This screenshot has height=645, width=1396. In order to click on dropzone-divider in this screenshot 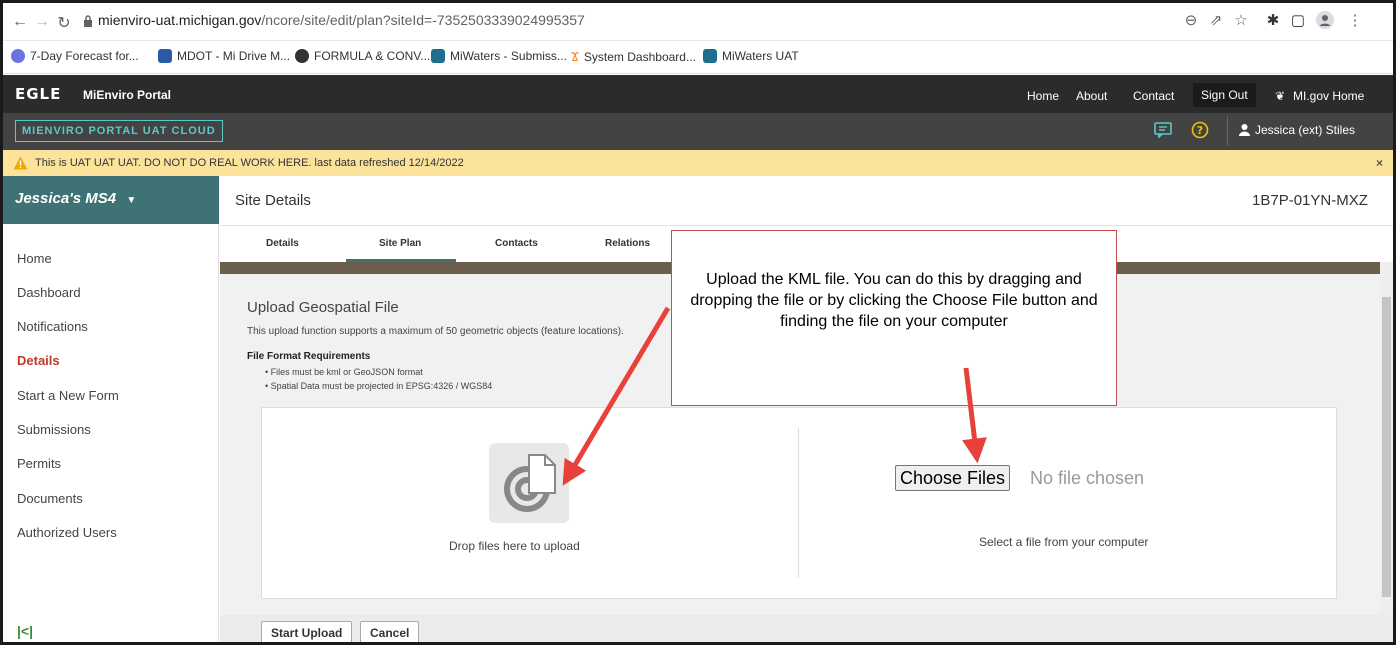, I will do `click(798, 503)`.